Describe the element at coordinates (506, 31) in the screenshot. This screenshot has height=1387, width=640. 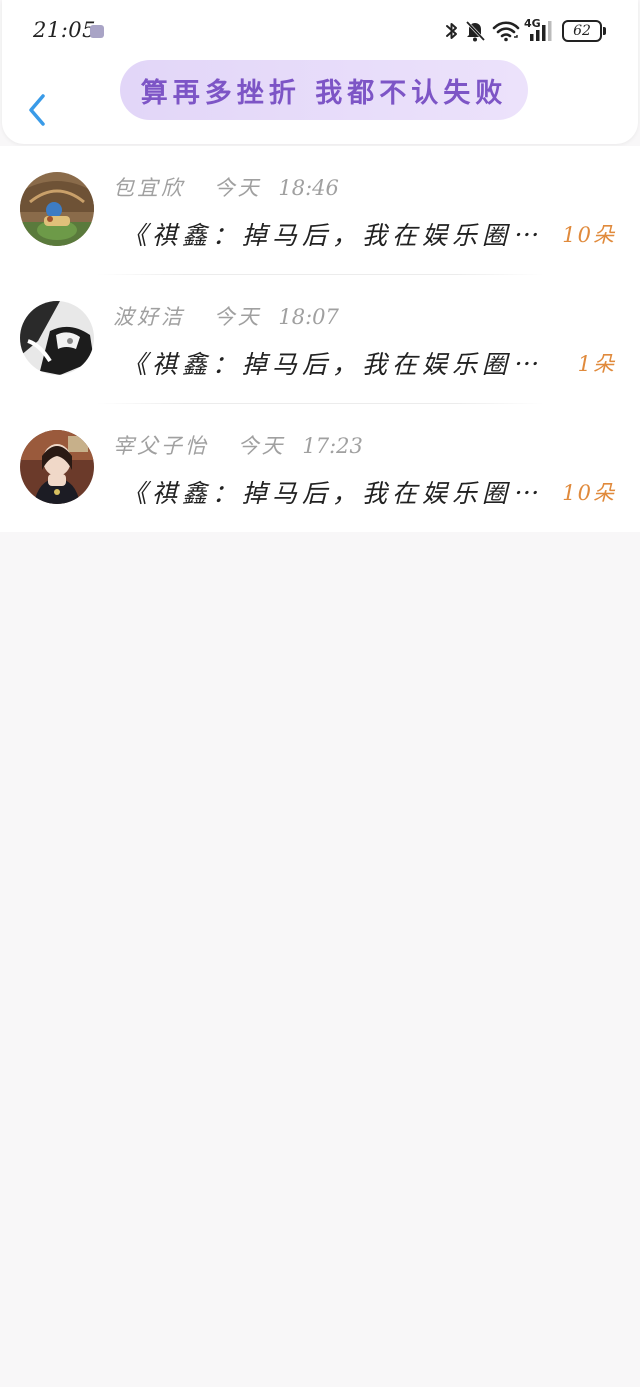
I see `wifi-icon` at that location.